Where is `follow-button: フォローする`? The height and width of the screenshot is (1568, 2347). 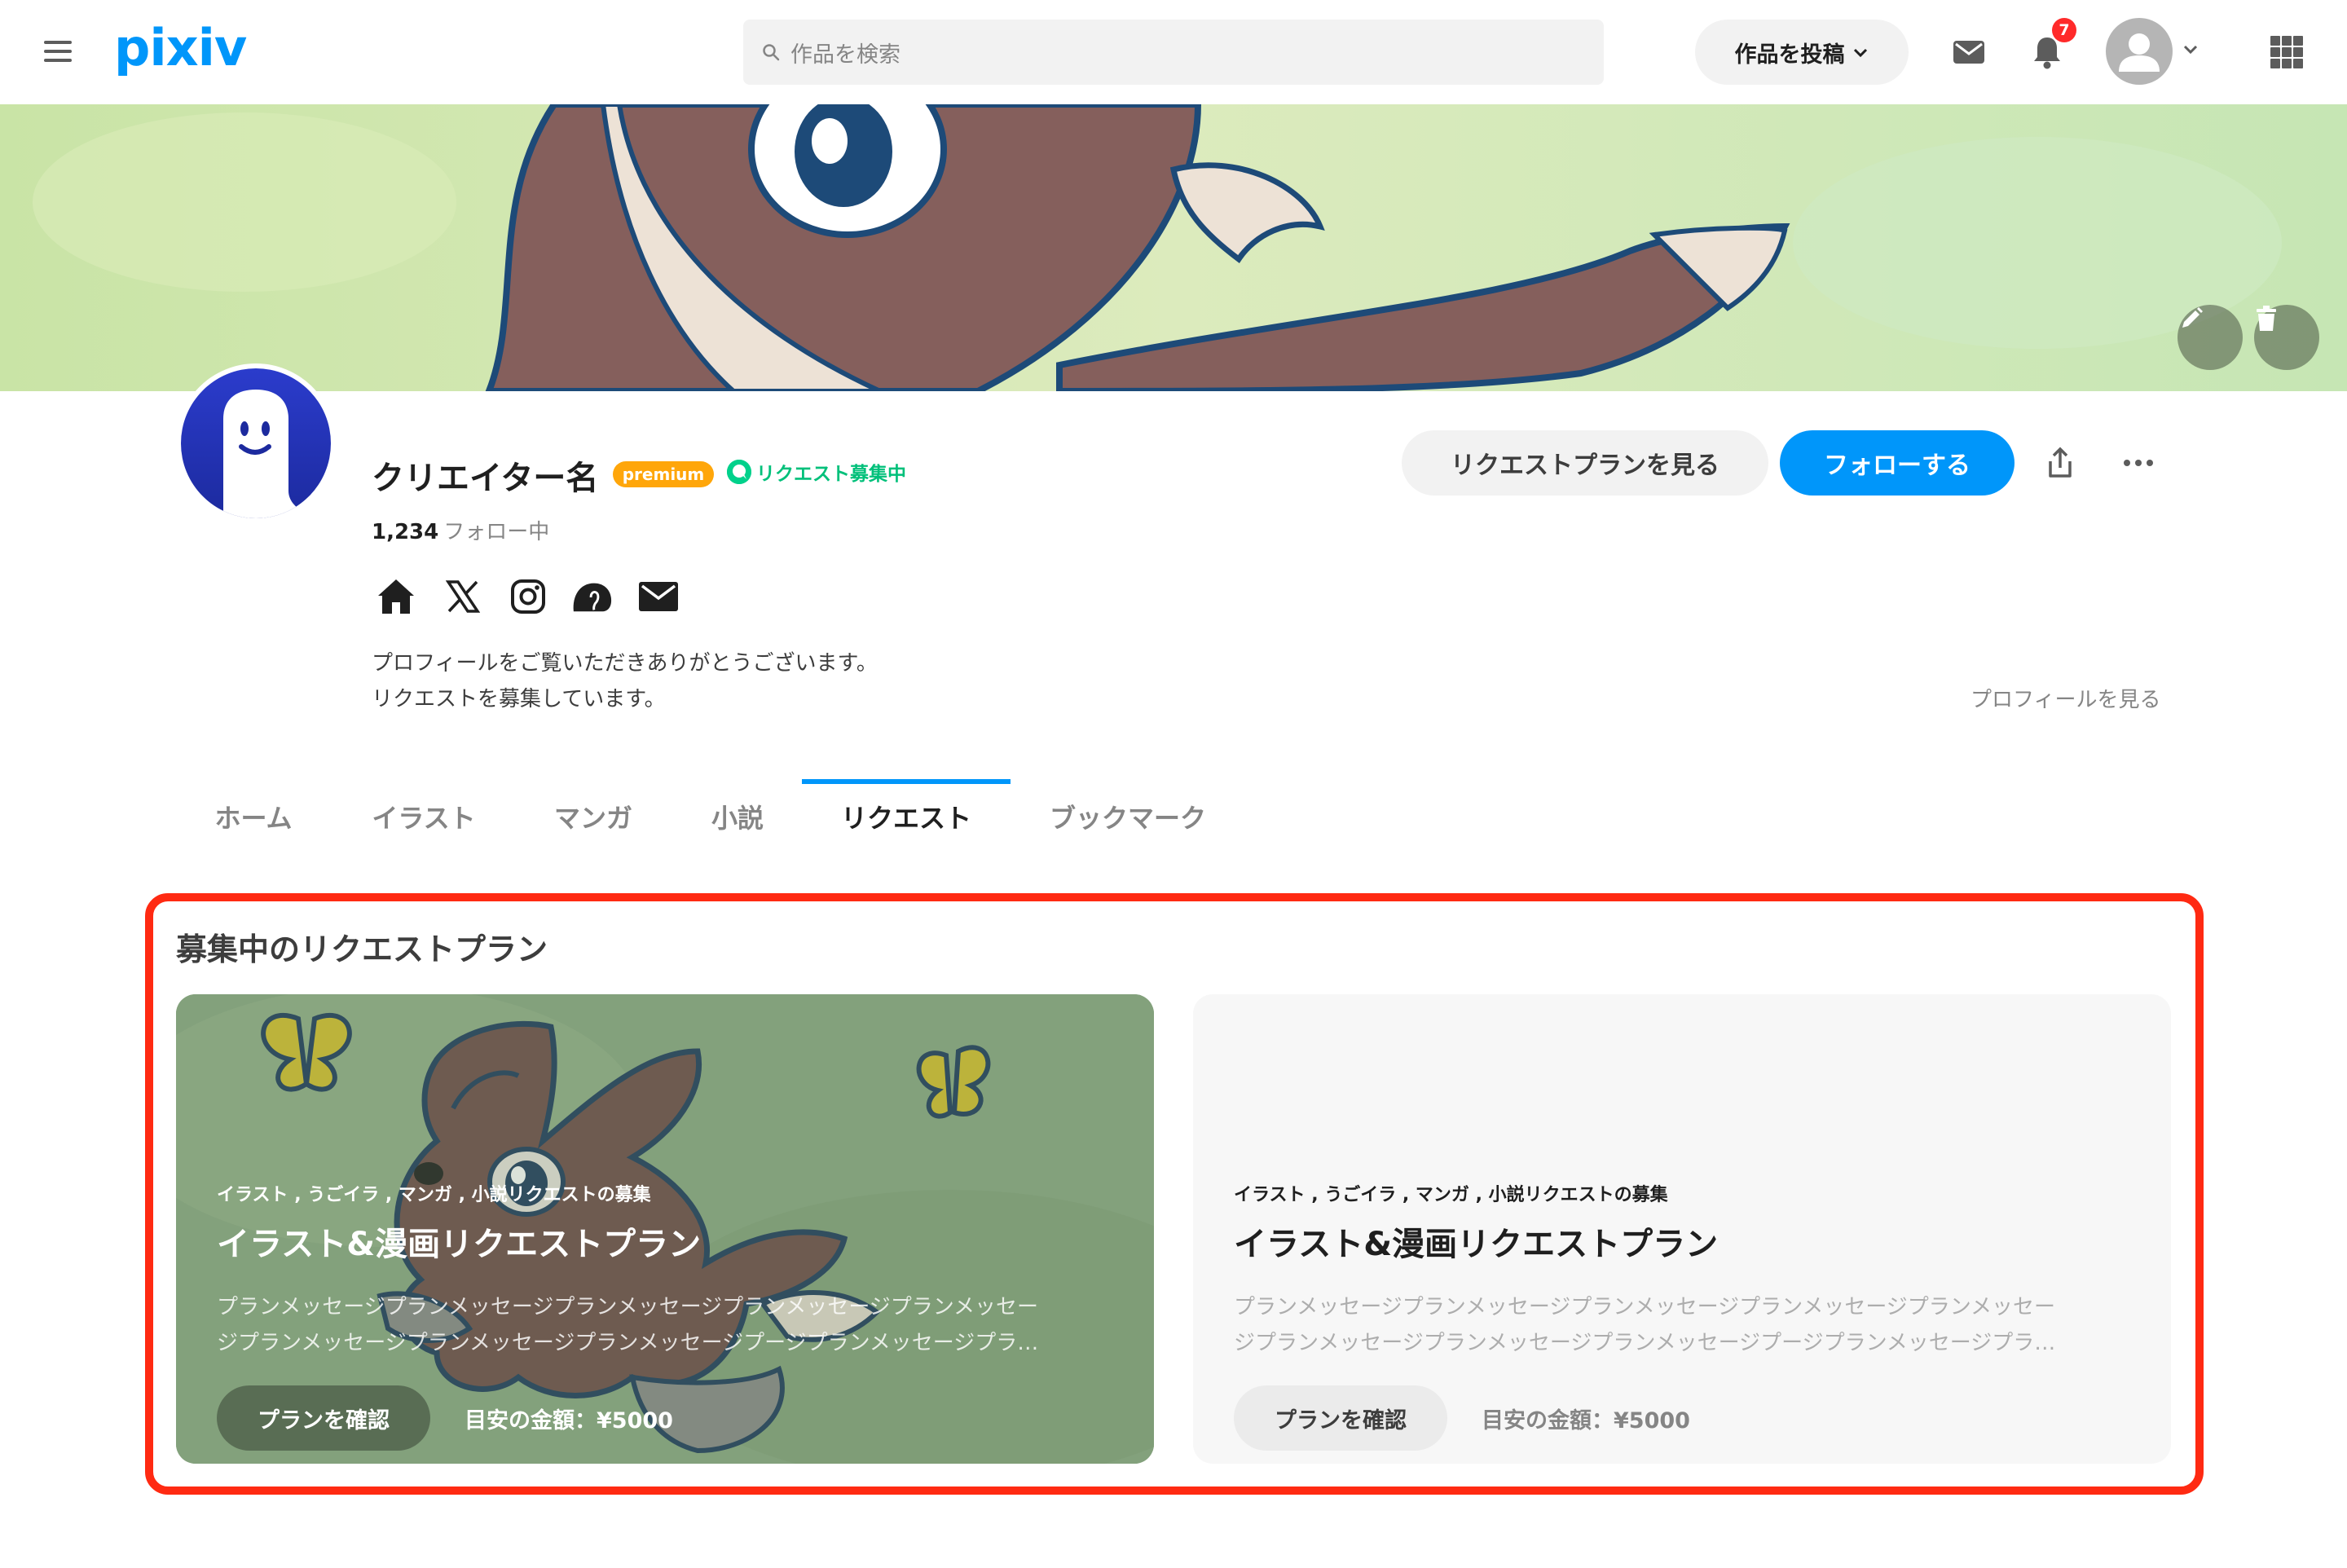 follow-button: フォローする is located at coordinates (1898, 463).